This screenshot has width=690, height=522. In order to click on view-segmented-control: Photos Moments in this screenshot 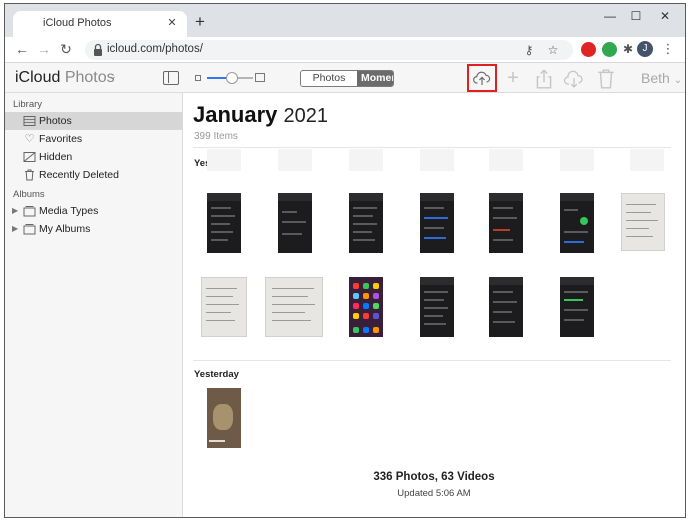, I will do `click(347, 78)`.